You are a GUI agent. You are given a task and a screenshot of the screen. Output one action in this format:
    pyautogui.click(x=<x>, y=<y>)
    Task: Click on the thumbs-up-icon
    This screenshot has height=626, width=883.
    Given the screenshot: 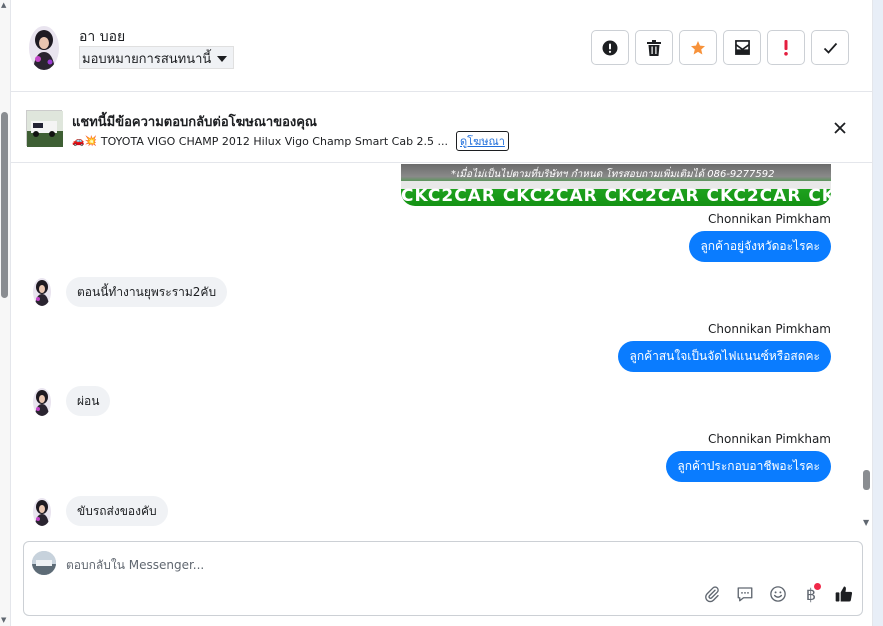 What is the action you would take?
    pyautogui.click(x=844, y=594)
    